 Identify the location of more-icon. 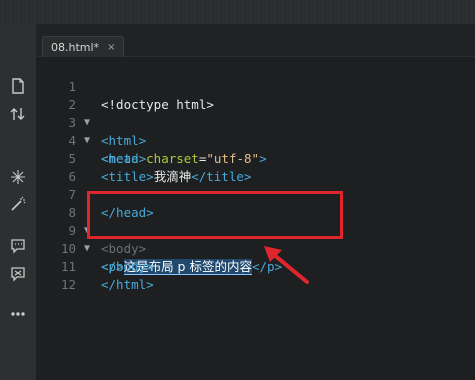
(18, 314).